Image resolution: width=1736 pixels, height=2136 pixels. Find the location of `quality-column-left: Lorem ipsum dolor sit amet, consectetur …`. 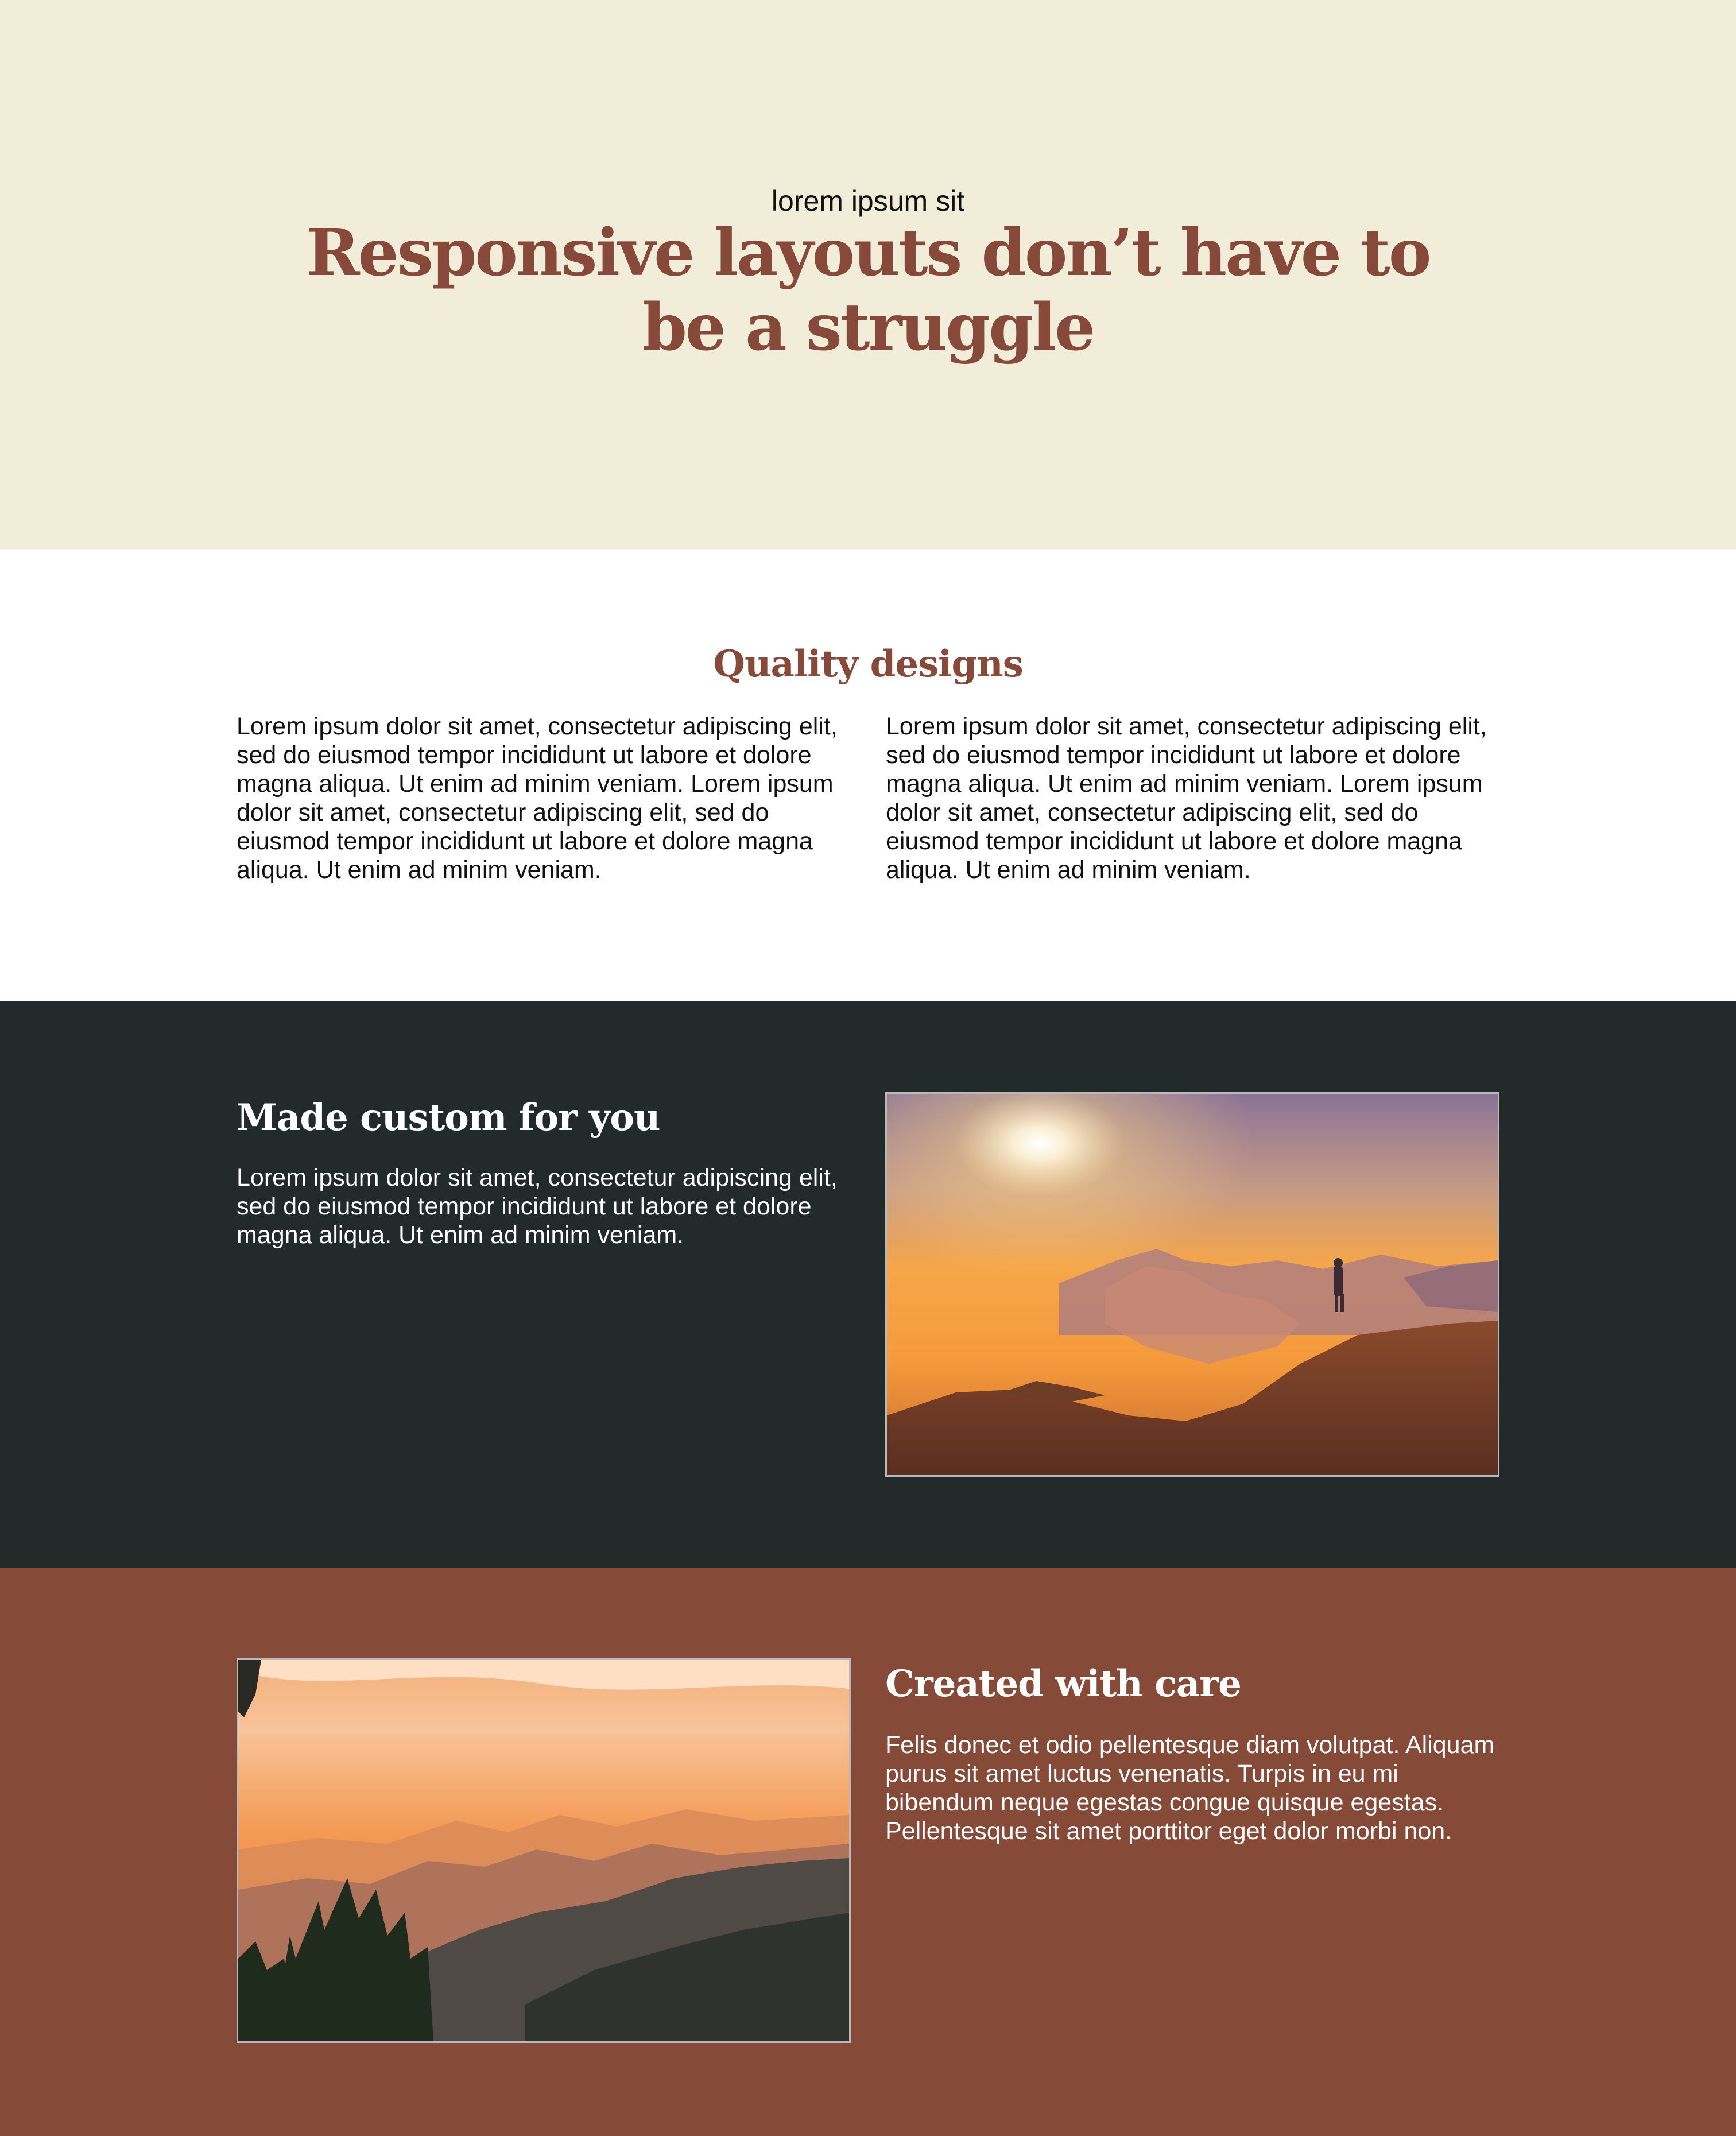

quality-column-left: Lorem ipsum dolor sit amet, consectetur … is located at coordinates (537, 799).